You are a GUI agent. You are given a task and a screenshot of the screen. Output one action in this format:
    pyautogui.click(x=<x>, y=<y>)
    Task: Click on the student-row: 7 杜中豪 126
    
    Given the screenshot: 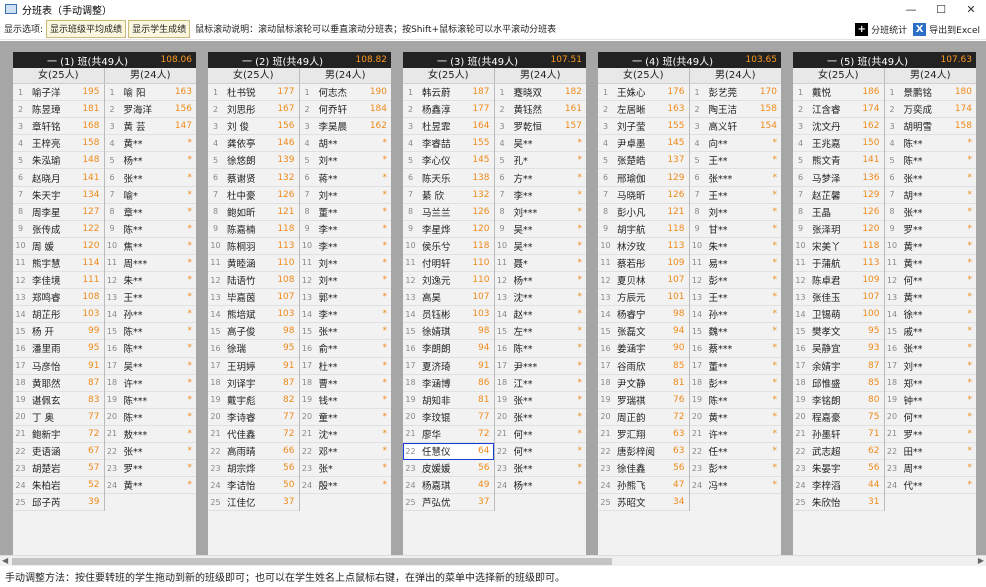 What is the action you would take?
    pyautogui.click(x=253, y=195)
    